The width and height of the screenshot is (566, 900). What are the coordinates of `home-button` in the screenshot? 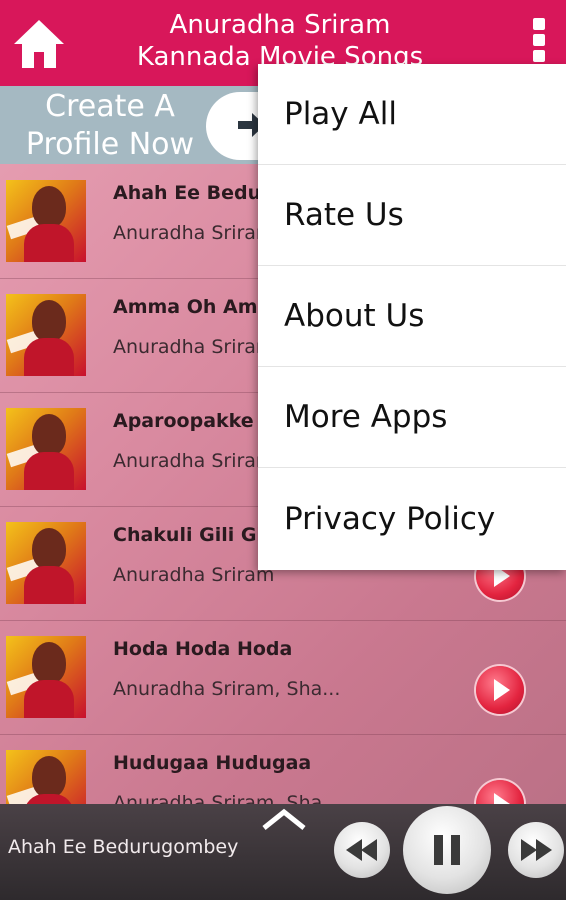 It's located at (39, 44).